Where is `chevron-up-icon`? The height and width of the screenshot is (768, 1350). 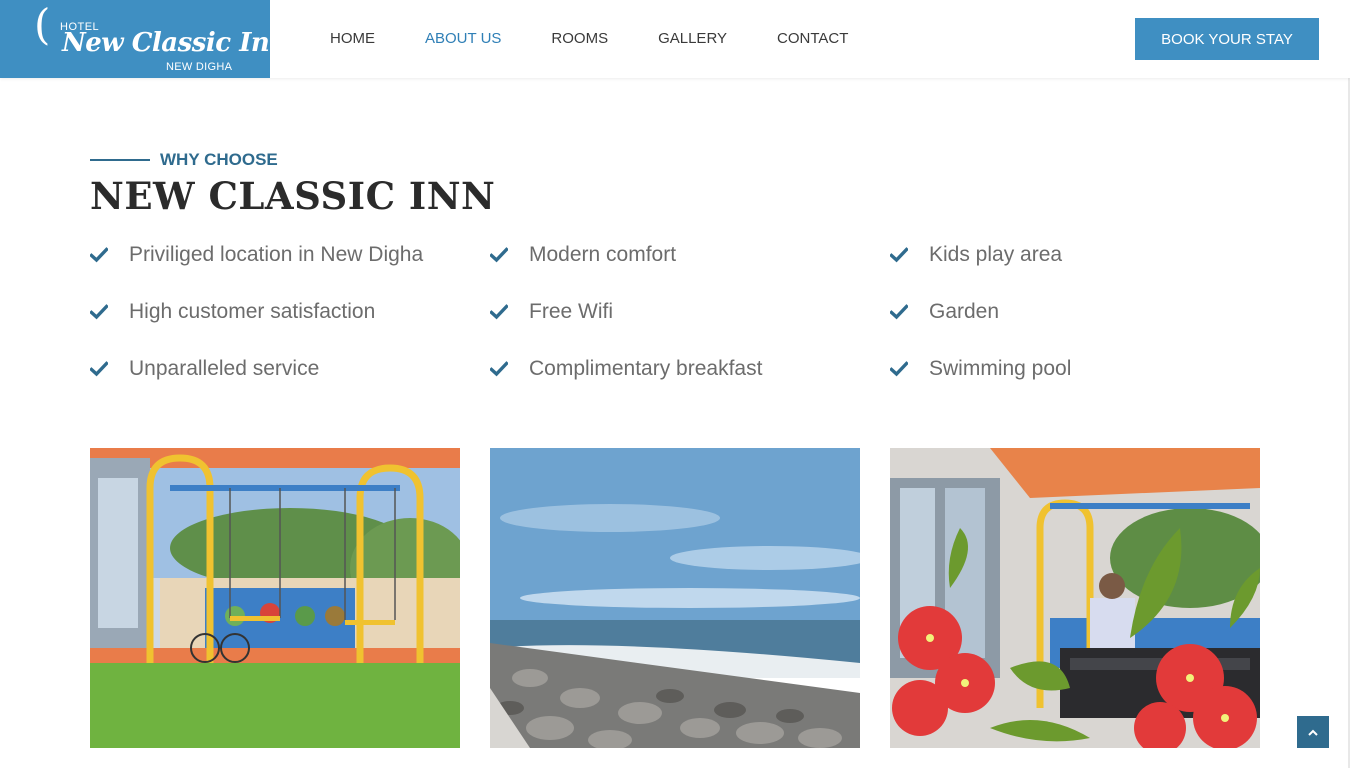
chevron-up-icon is located at coordinates (1313, 732).